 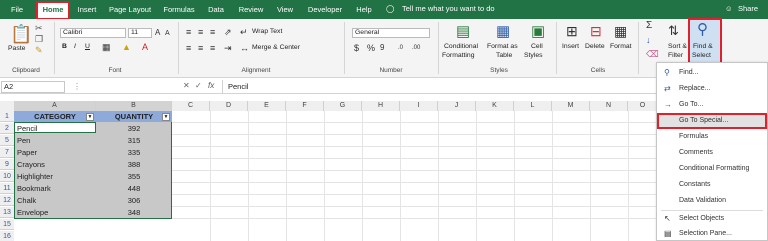 I want to click on select-all-corner, so click(x=7, y=106).